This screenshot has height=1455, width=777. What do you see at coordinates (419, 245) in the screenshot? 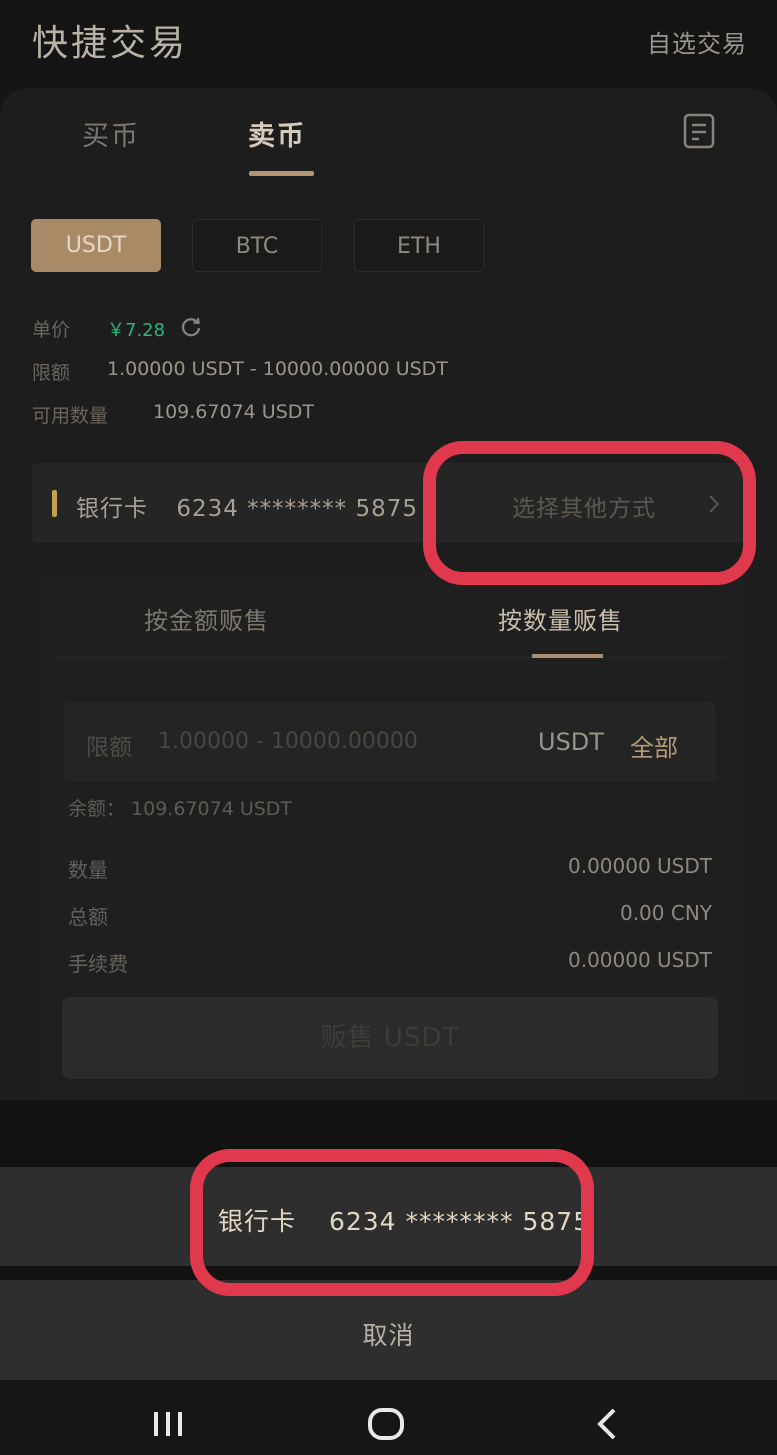
I see `coin-eth-button: ETH` at bounding box center [419, 245].